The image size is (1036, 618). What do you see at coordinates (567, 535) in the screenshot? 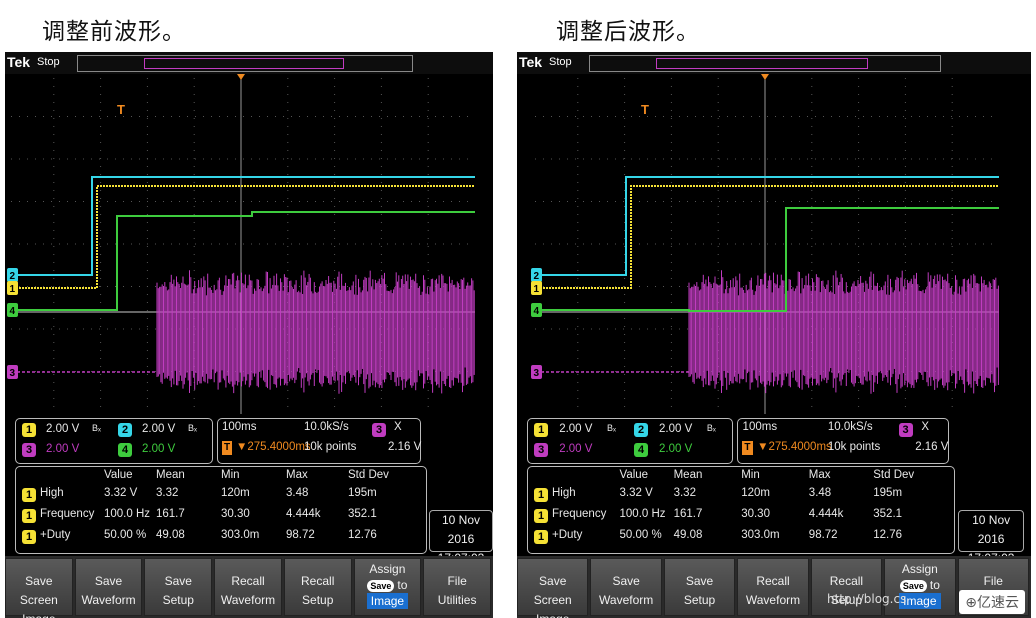
I see `measurement-name: +Duty` at bounding box center [567, 535].